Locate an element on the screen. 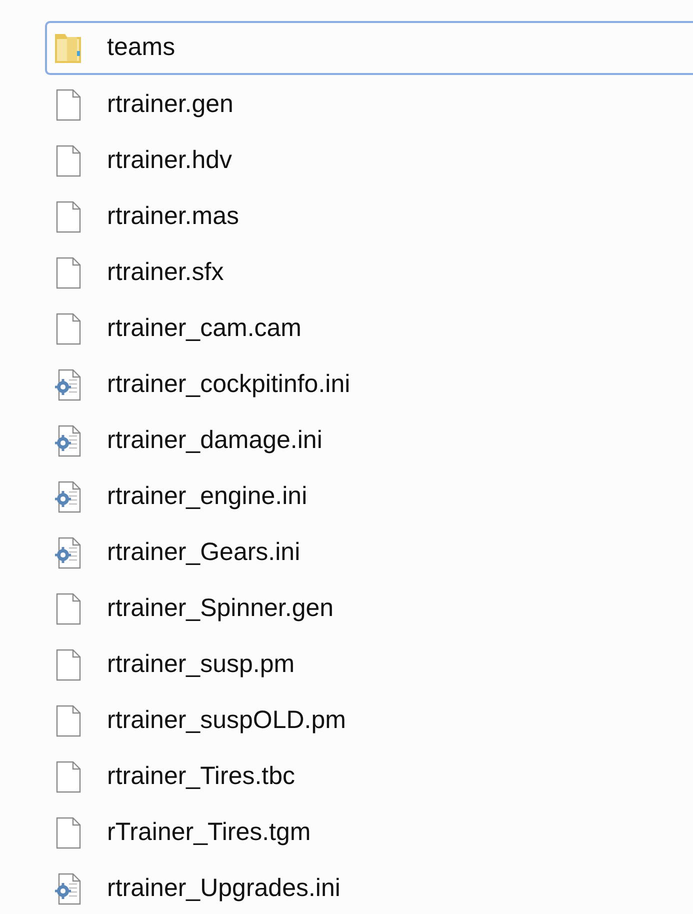 This screenshot has width=693, height=914. file-row: rtrainer_Spinner.gen is located at coordinates (369, 609).